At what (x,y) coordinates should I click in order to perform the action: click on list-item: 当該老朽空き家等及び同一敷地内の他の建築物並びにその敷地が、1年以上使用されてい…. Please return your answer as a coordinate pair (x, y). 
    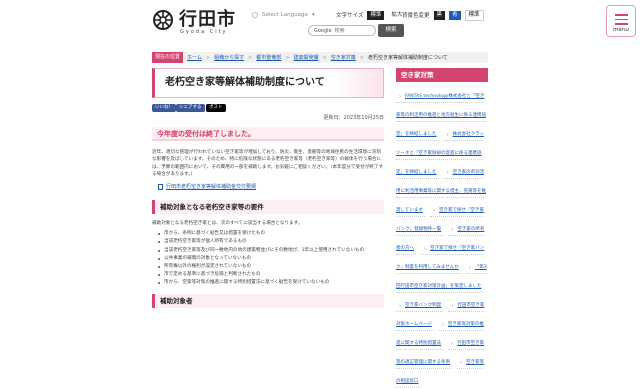
    Looking at the image, I should click on (271, 251).